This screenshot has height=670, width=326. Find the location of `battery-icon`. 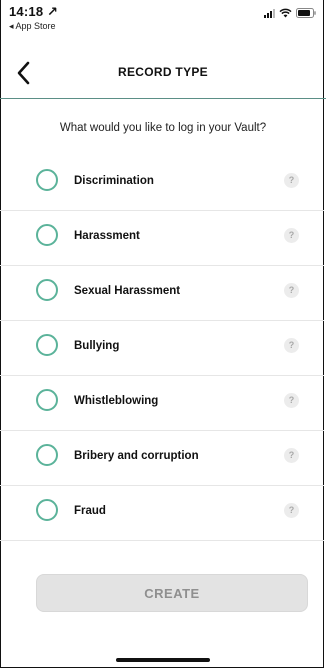

battery-icon is located at coordinates (306, 13).